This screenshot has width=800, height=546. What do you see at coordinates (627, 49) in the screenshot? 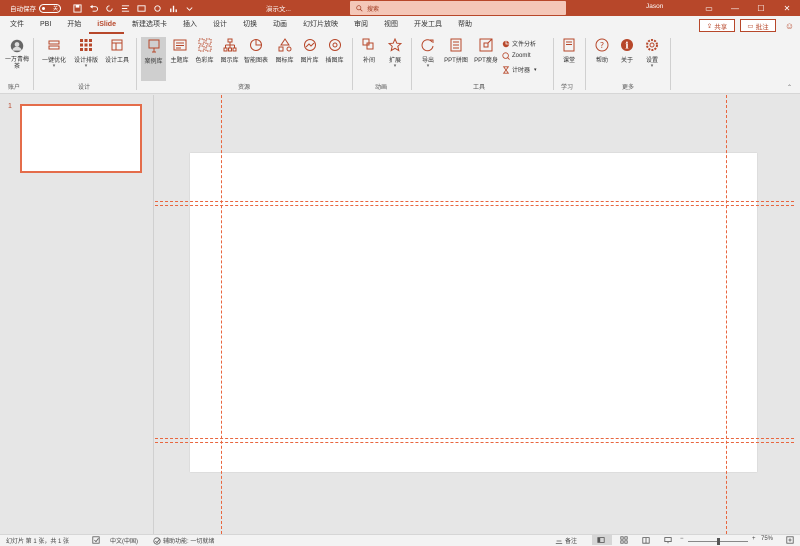
I see `about-button: i 关于` at bounding box center [627, 49].